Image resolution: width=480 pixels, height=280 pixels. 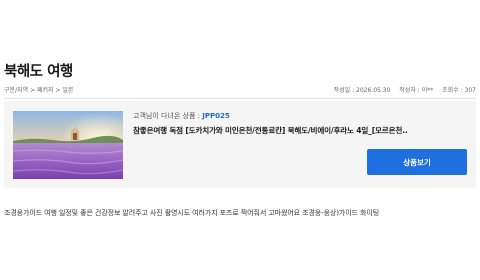 I want to click on header-divider, so click(x=240, y=98).